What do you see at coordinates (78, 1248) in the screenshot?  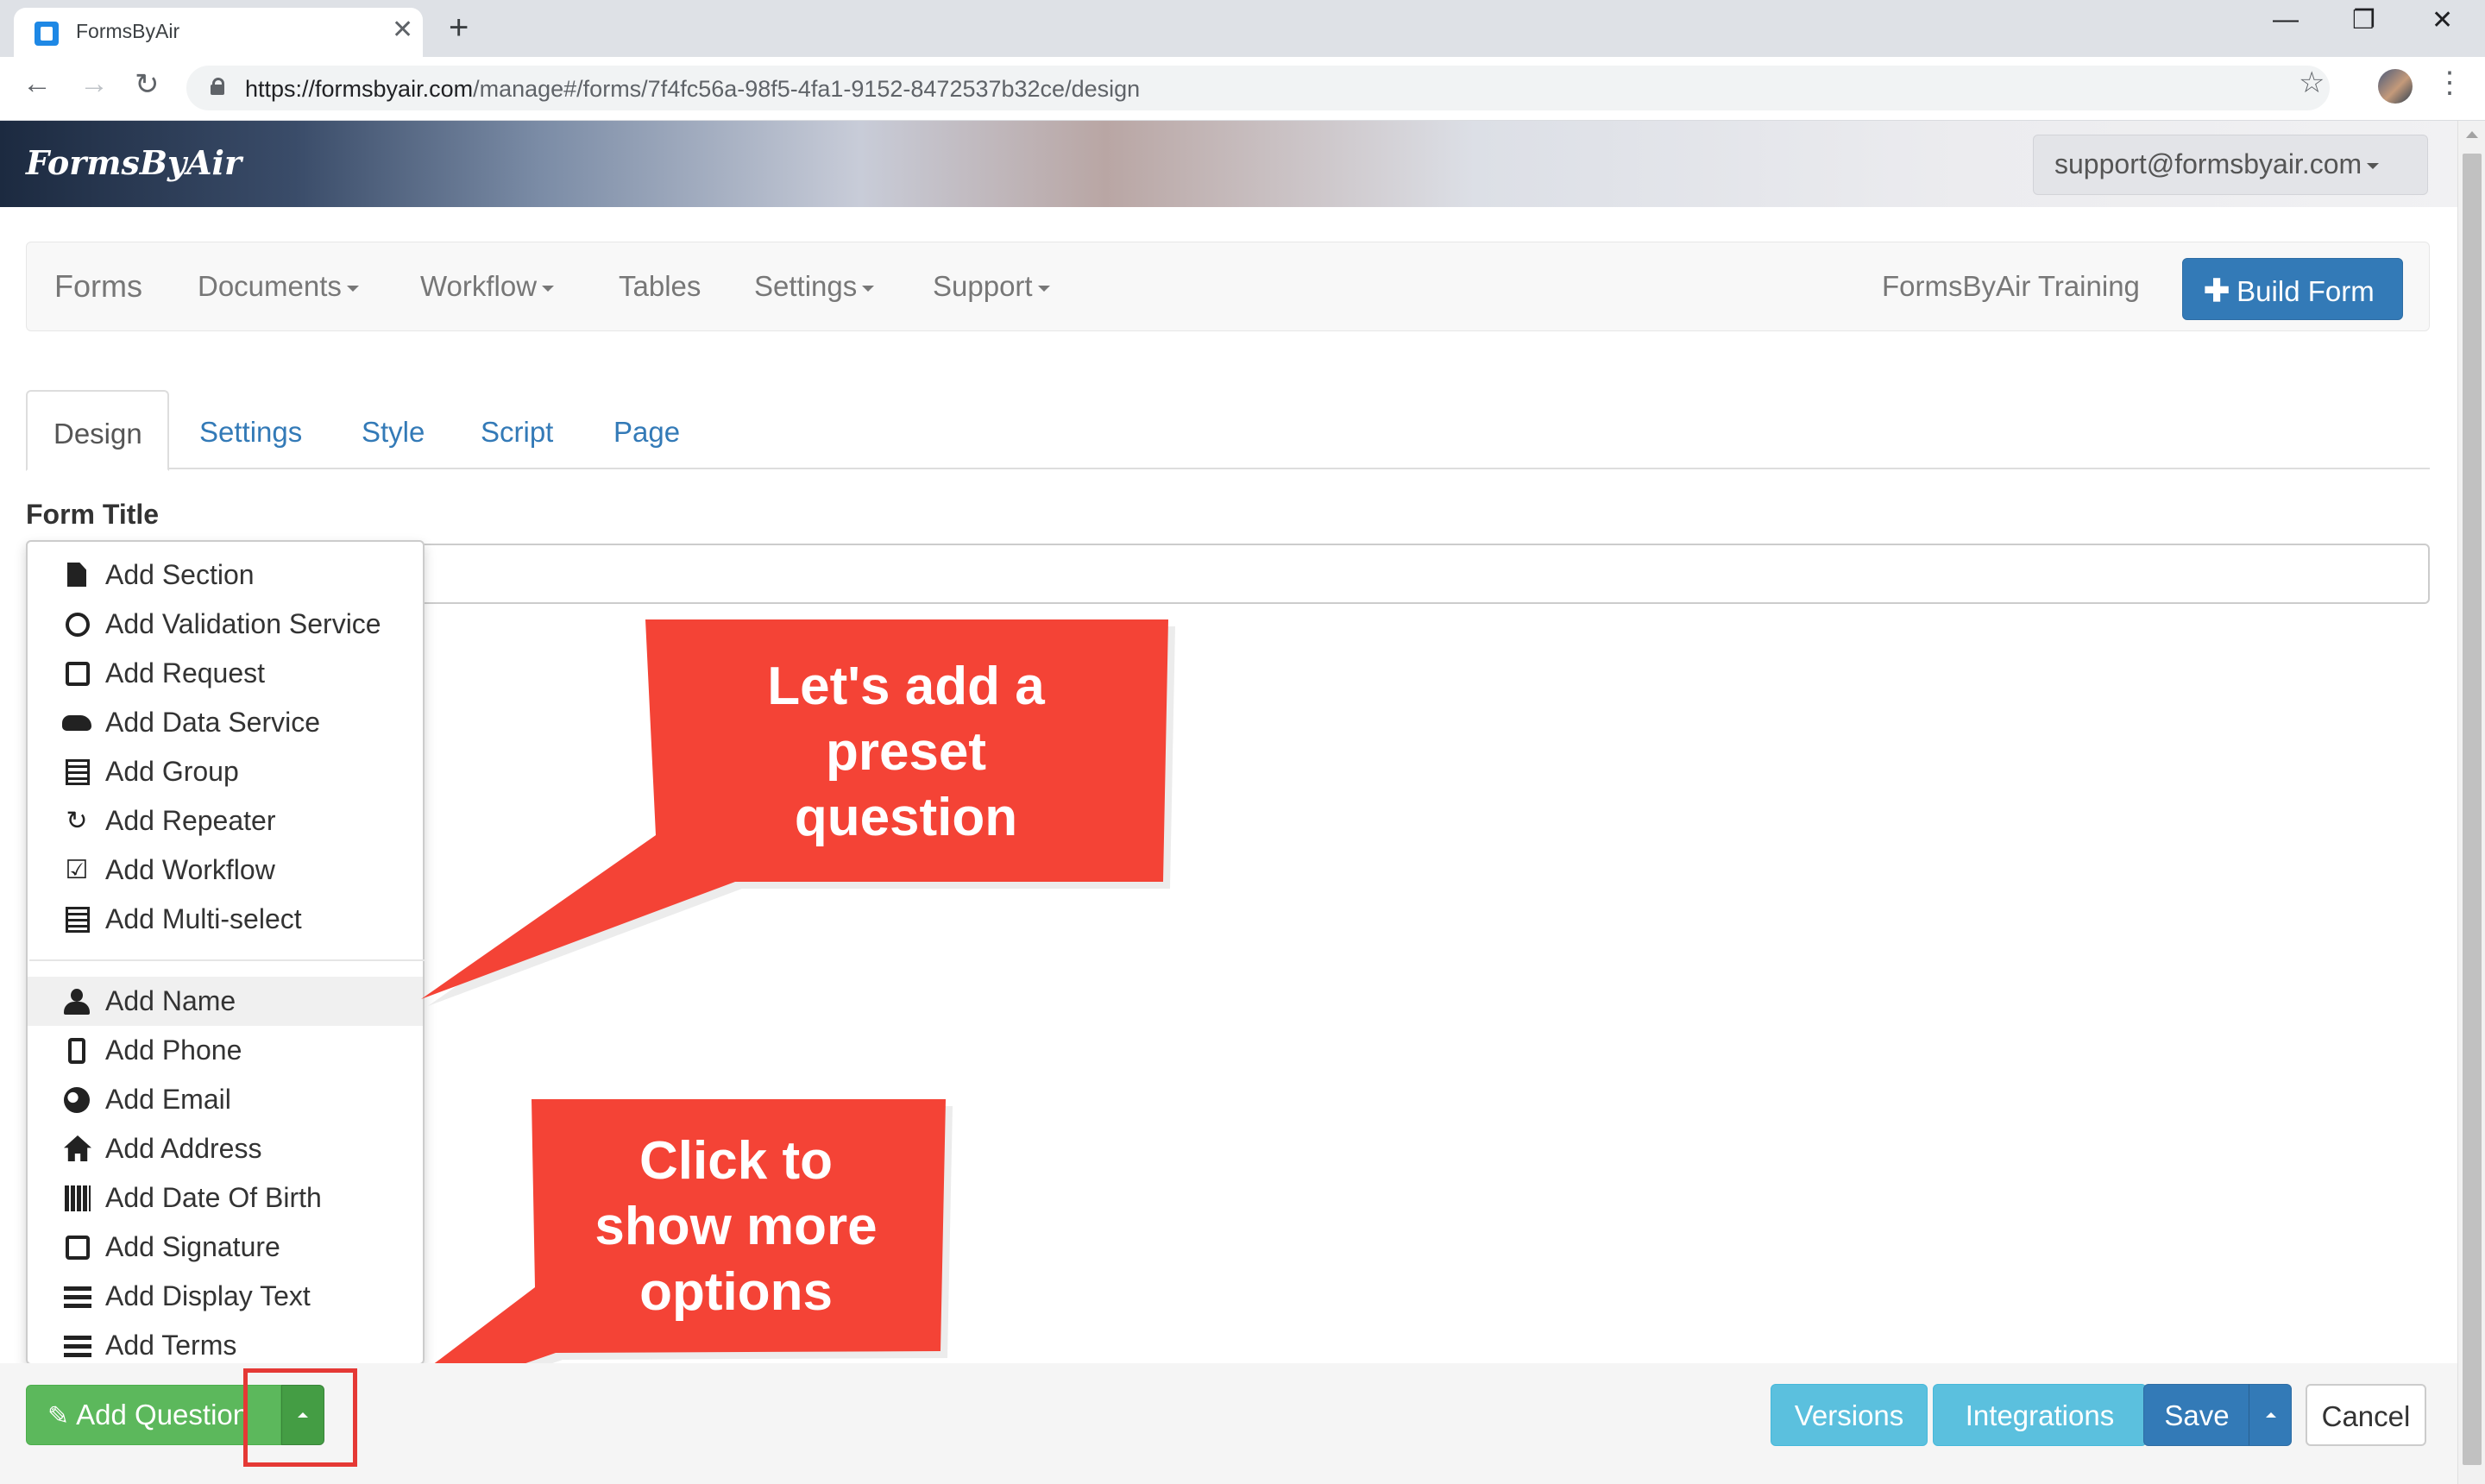 I see `edit-icon` at bounding box center [78, 1248].